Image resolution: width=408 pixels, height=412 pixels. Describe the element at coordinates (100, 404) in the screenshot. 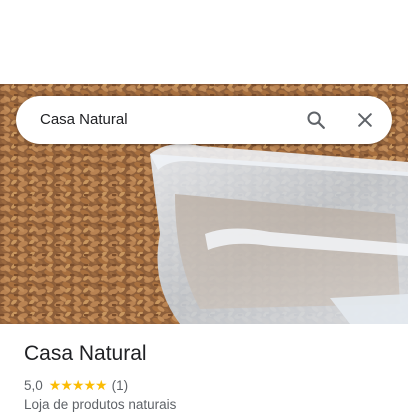

I see `place-category: Loja de produtos naturais` at that location.